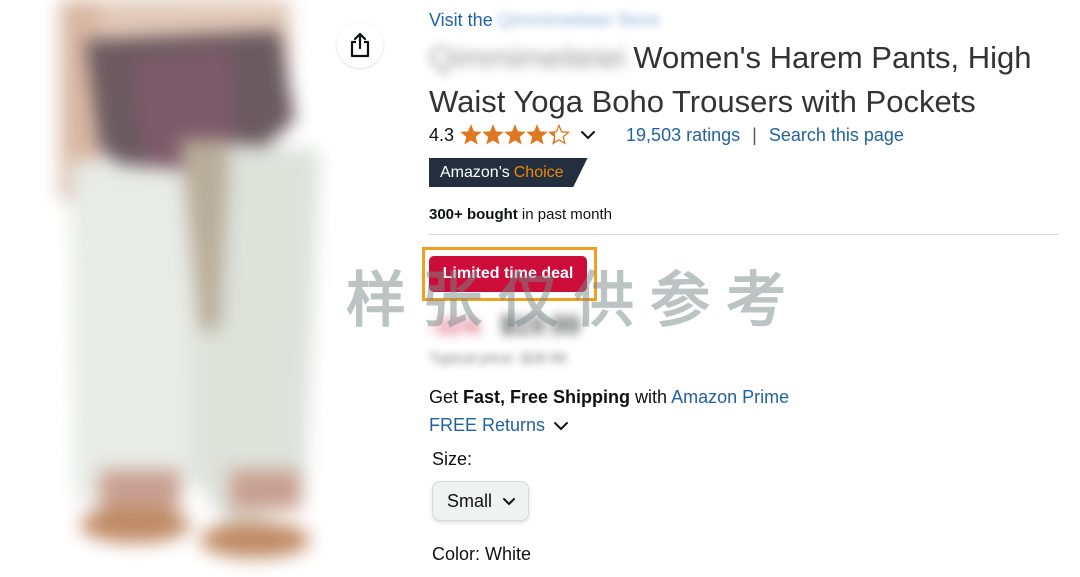  I want to click on color-selection: Color: White, so click(481, 554).